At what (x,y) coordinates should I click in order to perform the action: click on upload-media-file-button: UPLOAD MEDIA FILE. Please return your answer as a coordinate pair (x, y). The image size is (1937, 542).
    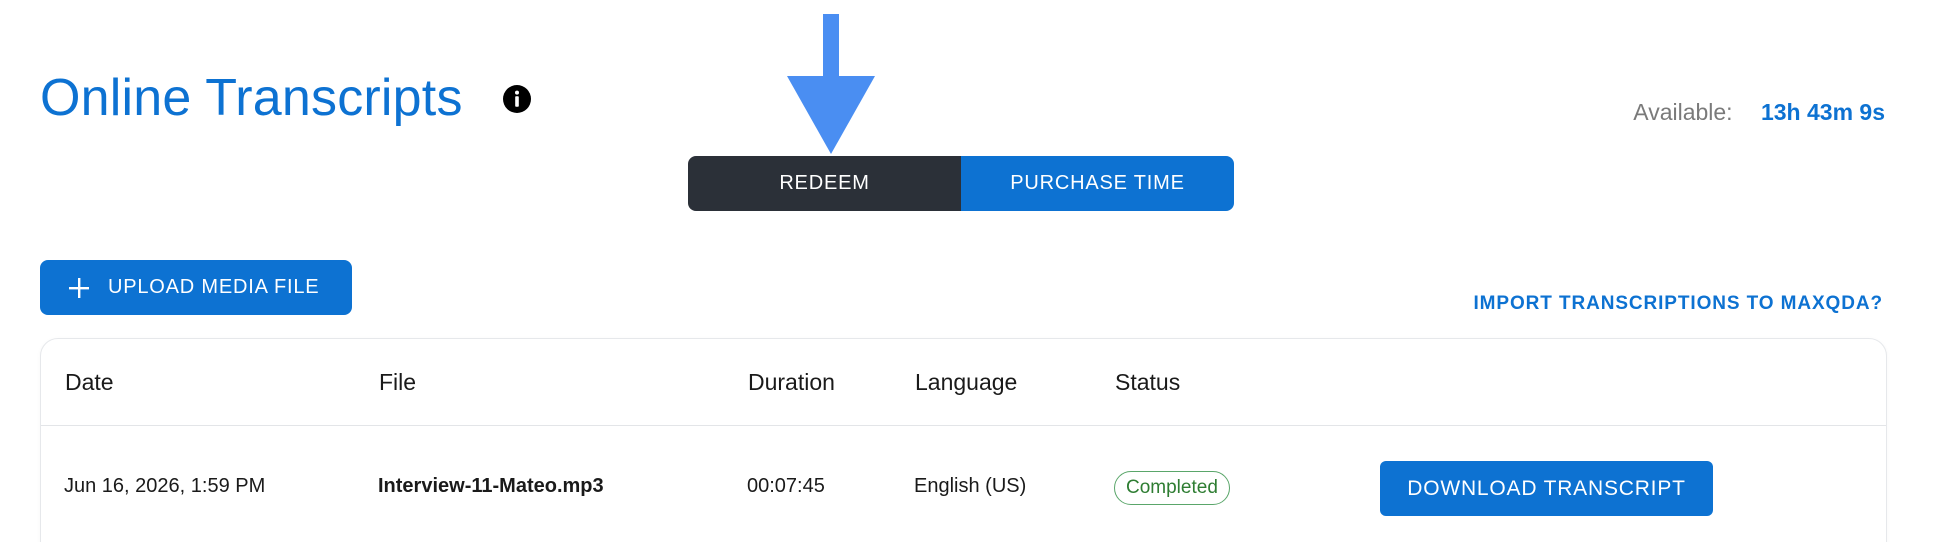
    Looking at the image, I should click on (196, 287).